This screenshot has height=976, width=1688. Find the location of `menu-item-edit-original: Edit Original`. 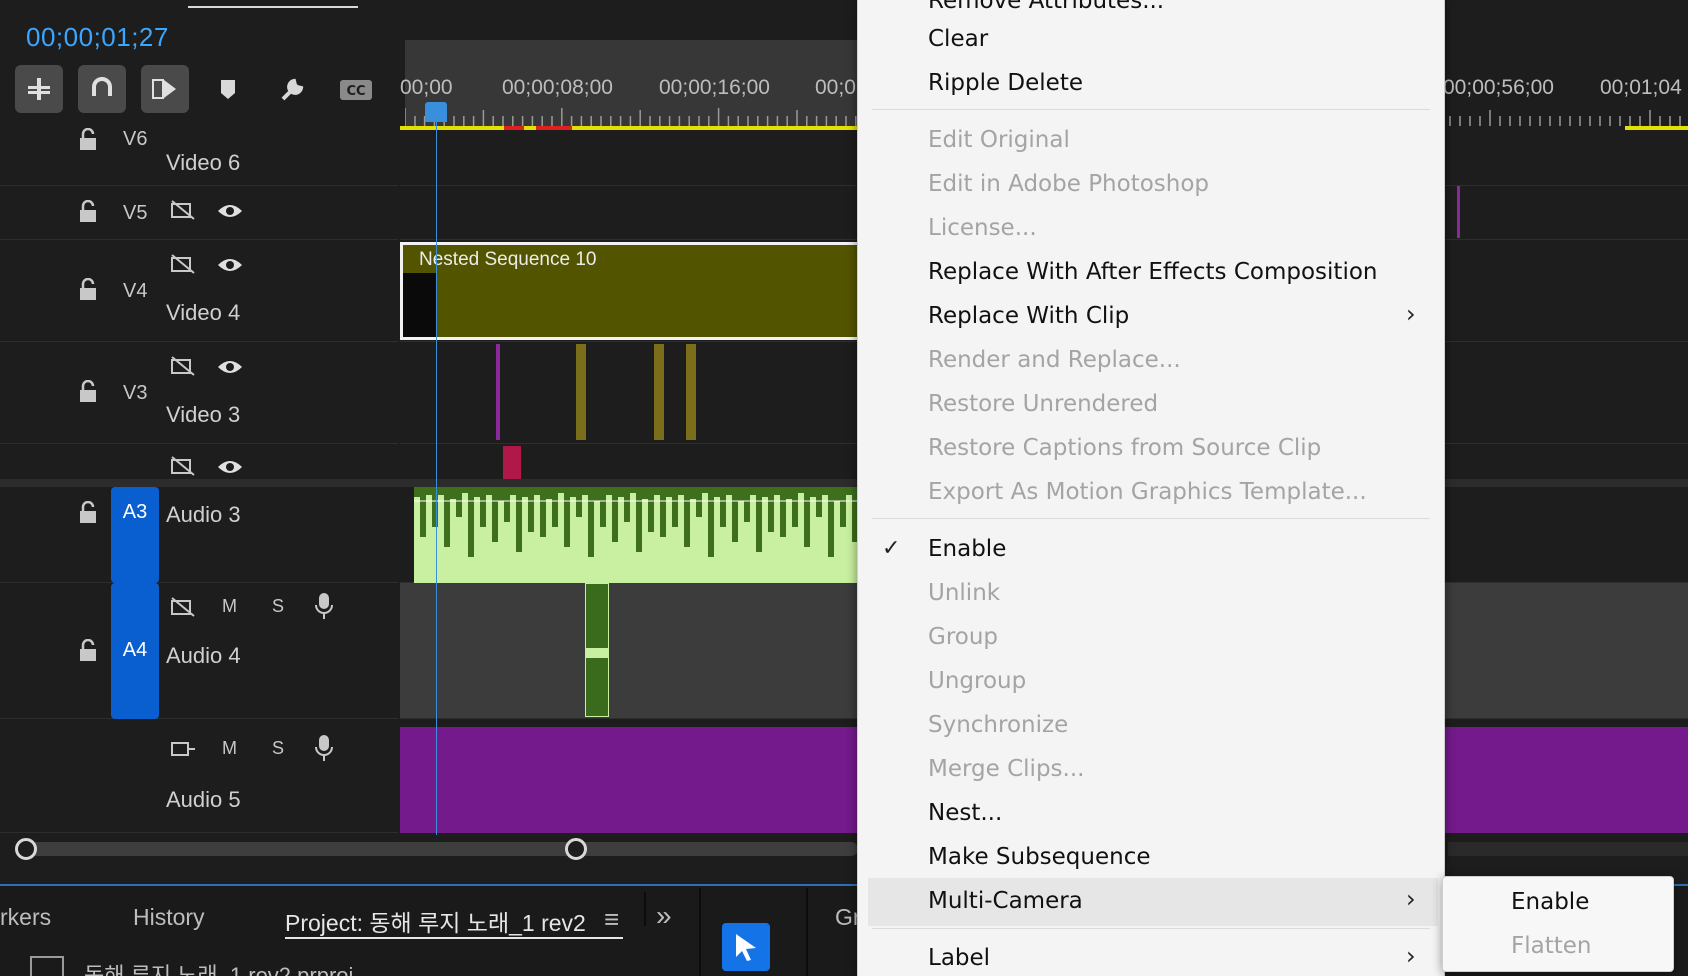

menu-item-edit-original: Edit Original is located at coordinates (999, 140).